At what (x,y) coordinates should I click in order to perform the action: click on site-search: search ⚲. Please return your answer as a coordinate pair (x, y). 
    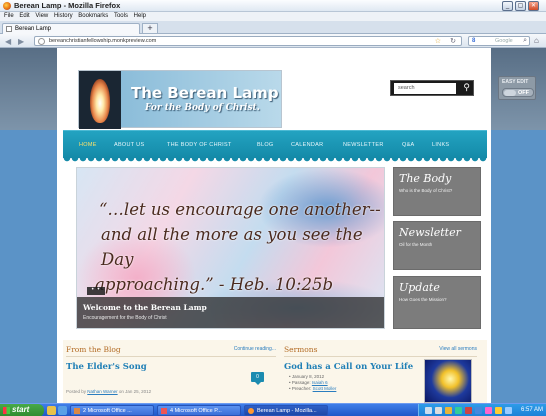
    Looking at the image, I should click on (432, 88).